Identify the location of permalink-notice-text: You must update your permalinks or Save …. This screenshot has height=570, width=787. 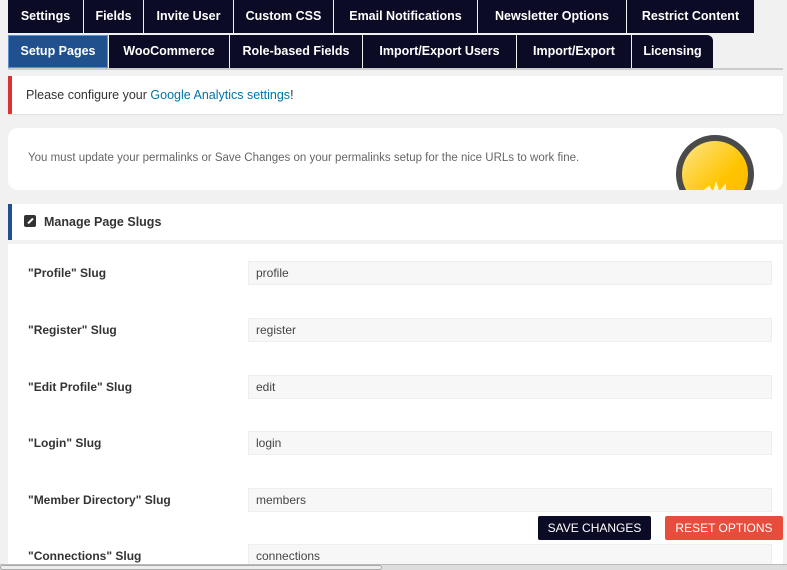
(304, 158).